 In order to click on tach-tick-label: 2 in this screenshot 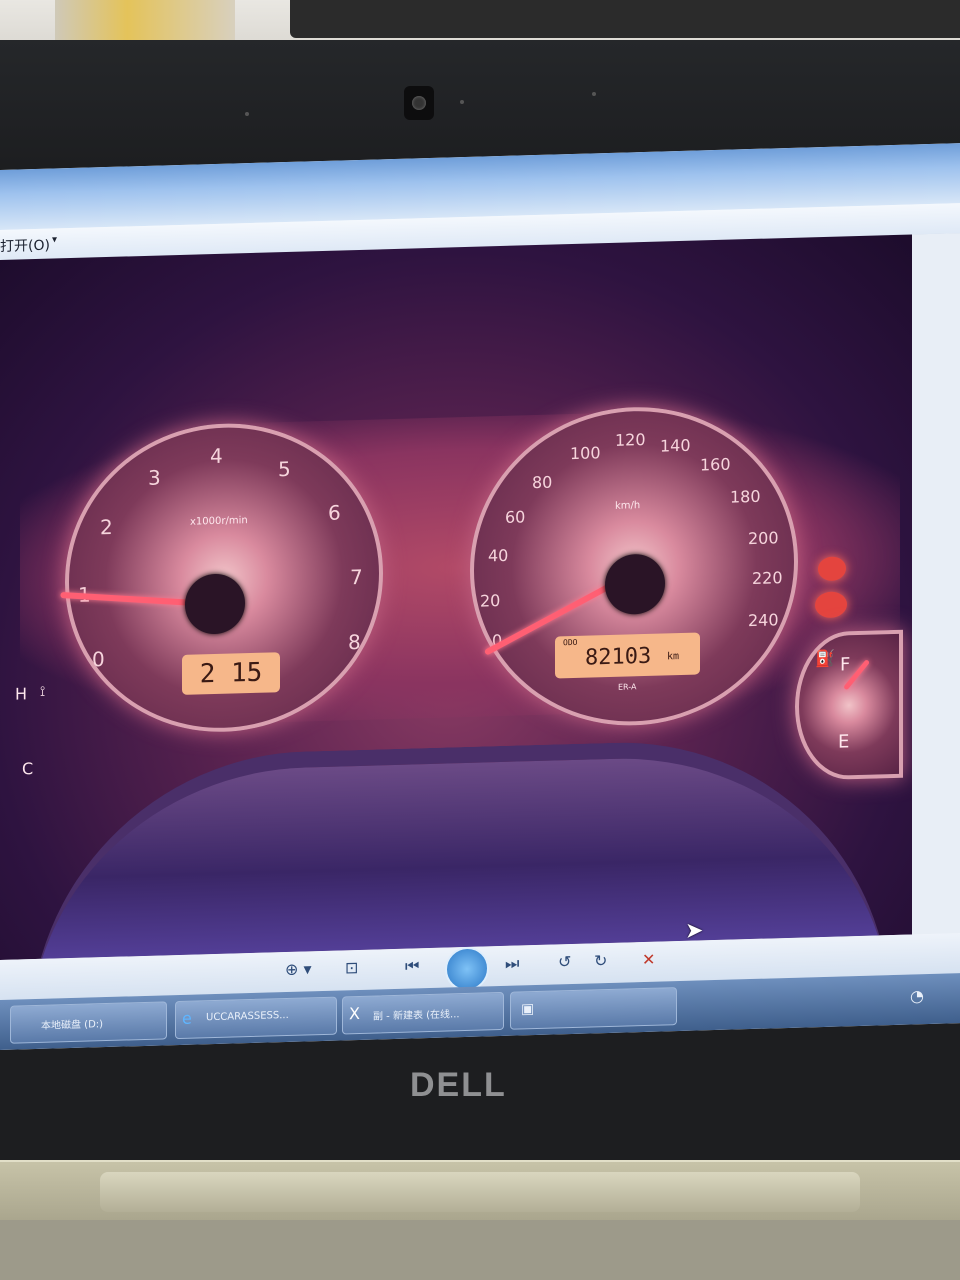, I will do `click(106, 527)`.